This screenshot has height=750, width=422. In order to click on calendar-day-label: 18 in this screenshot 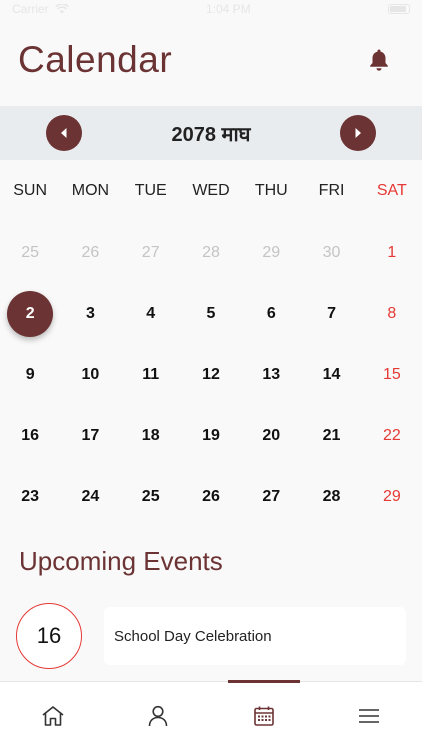, I will do `click(150, 435)`.